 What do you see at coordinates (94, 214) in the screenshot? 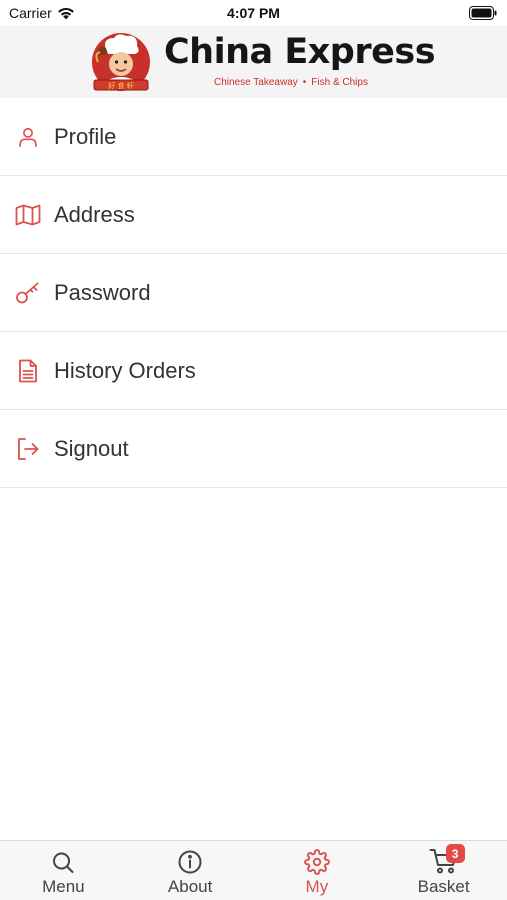
I see `menu-item-label: Address` at bounding box center [94, 214].